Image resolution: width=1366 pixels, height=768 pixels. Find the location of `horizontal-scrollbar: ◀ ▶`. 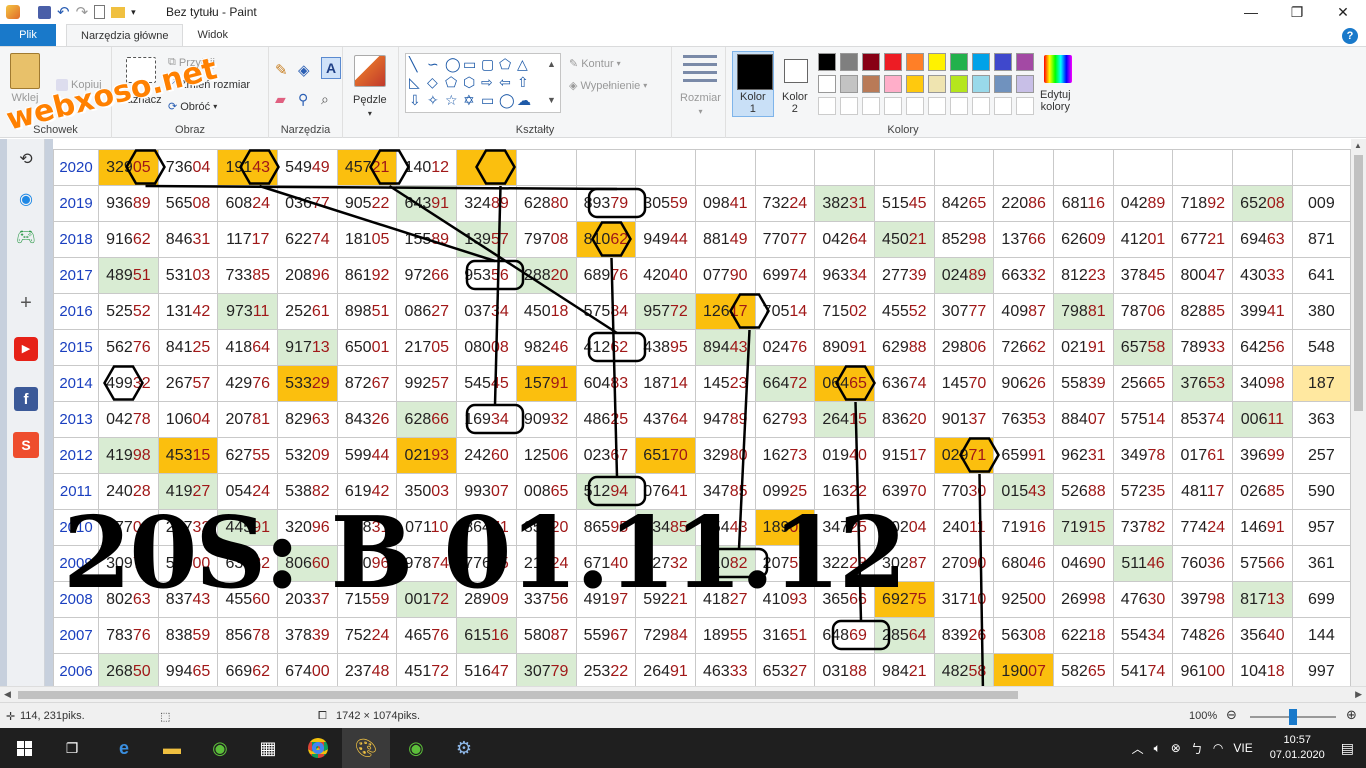

horizontal-scrollbar: ◀ ▶ is located at coordinates (683, 694).